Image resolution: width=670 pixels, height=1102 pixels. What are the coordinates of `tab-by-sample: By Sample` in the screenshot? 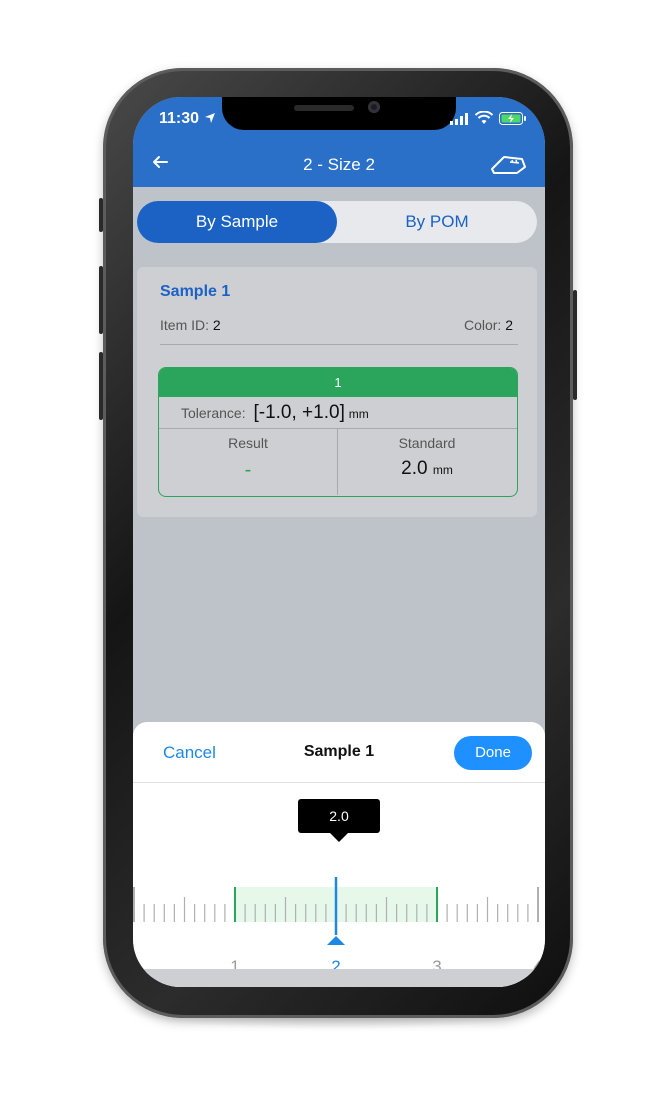 It's located at (237, 222).